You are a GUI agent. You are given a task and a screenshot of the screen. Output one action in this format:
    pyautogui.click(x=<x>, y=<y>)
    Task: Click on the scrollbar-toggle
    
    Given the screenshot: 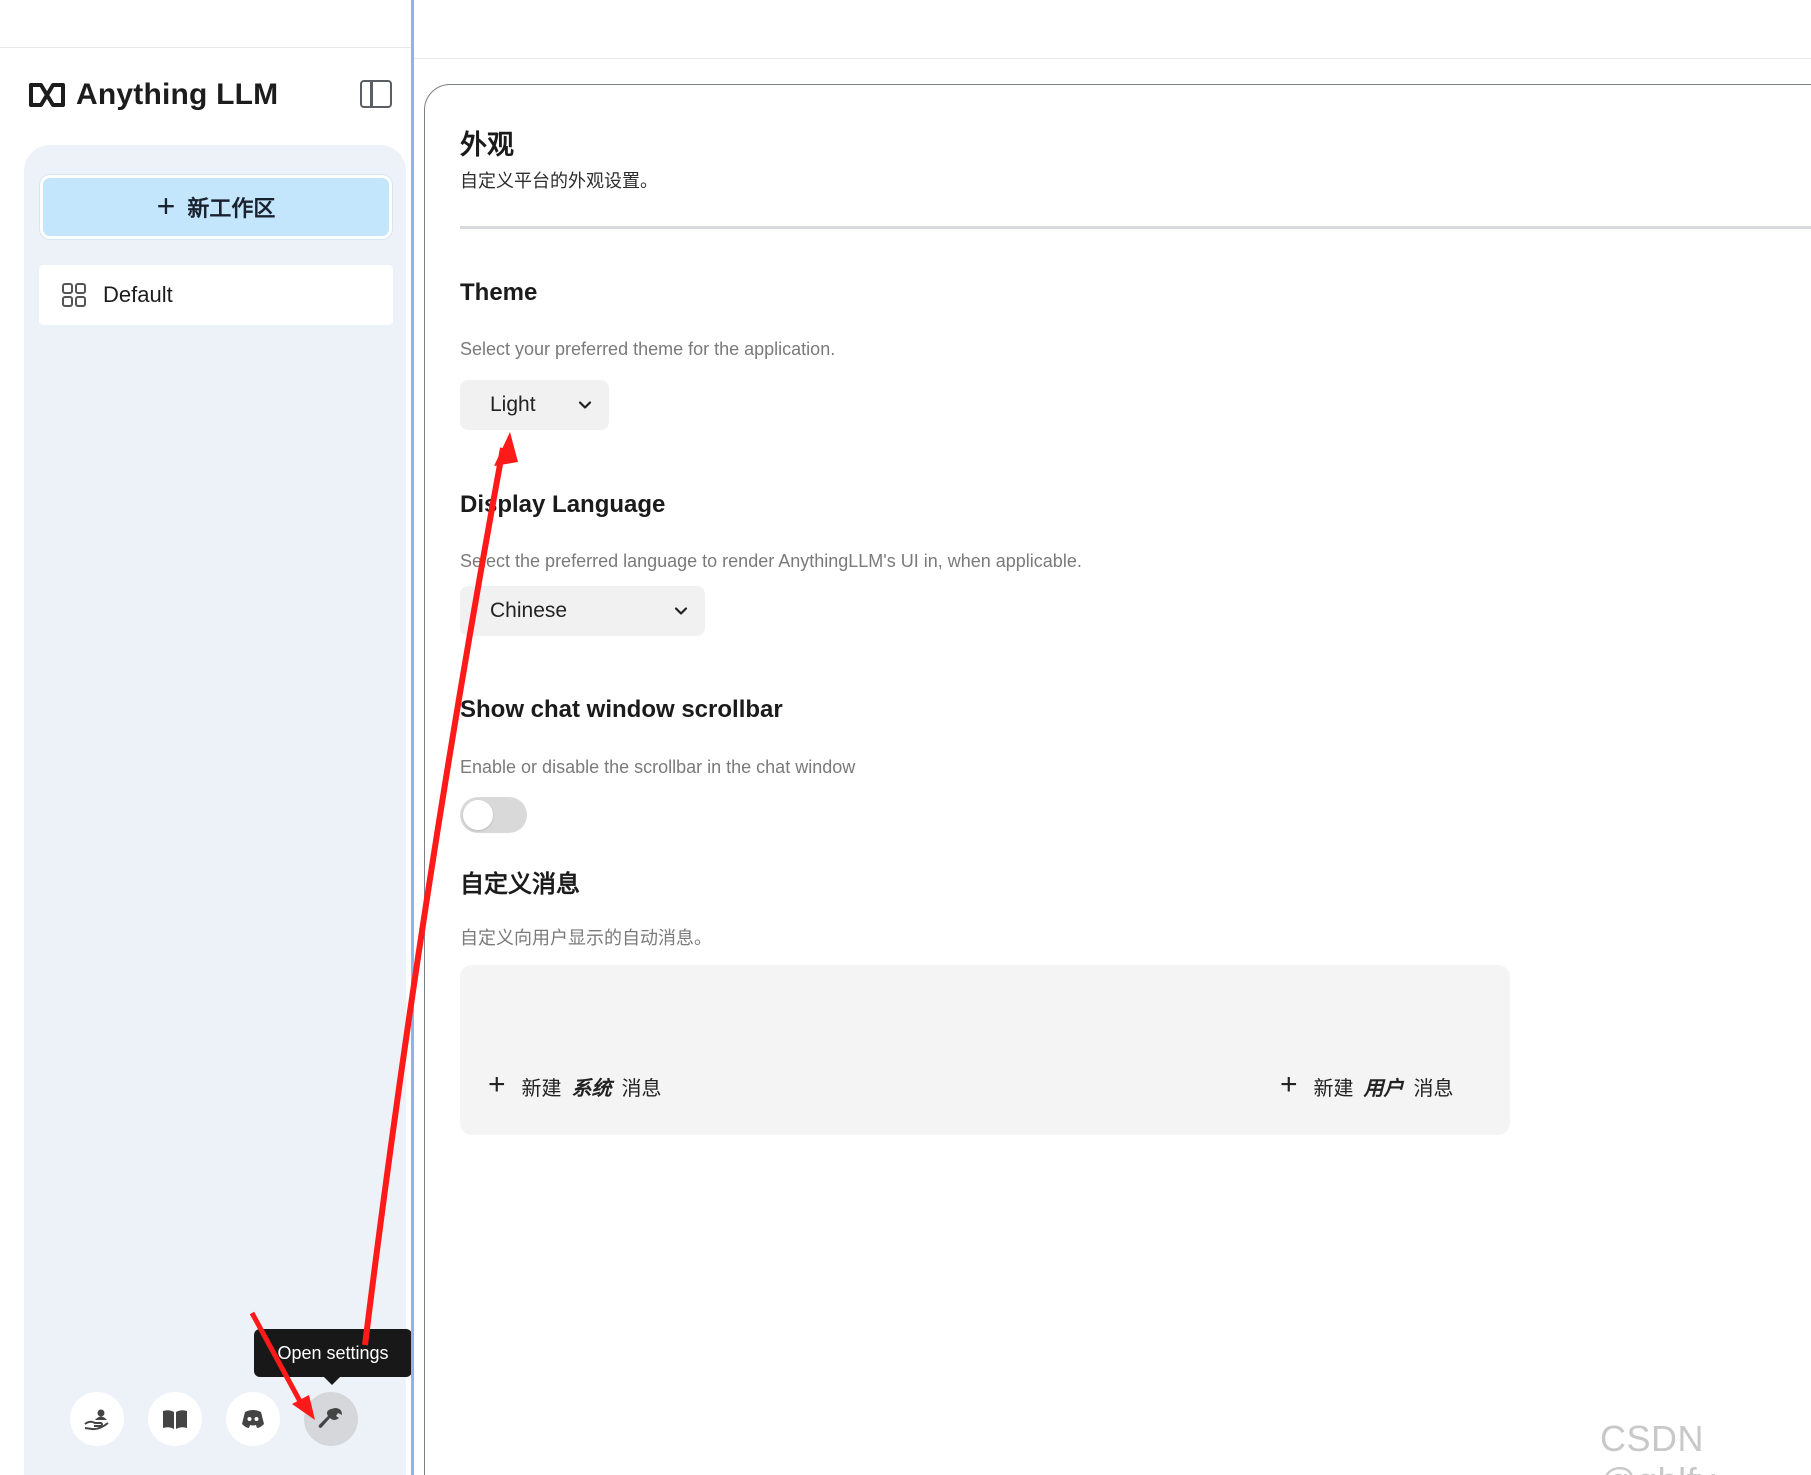 What is the action you would take?
    pyautogui.click(x=493, y=815)
    